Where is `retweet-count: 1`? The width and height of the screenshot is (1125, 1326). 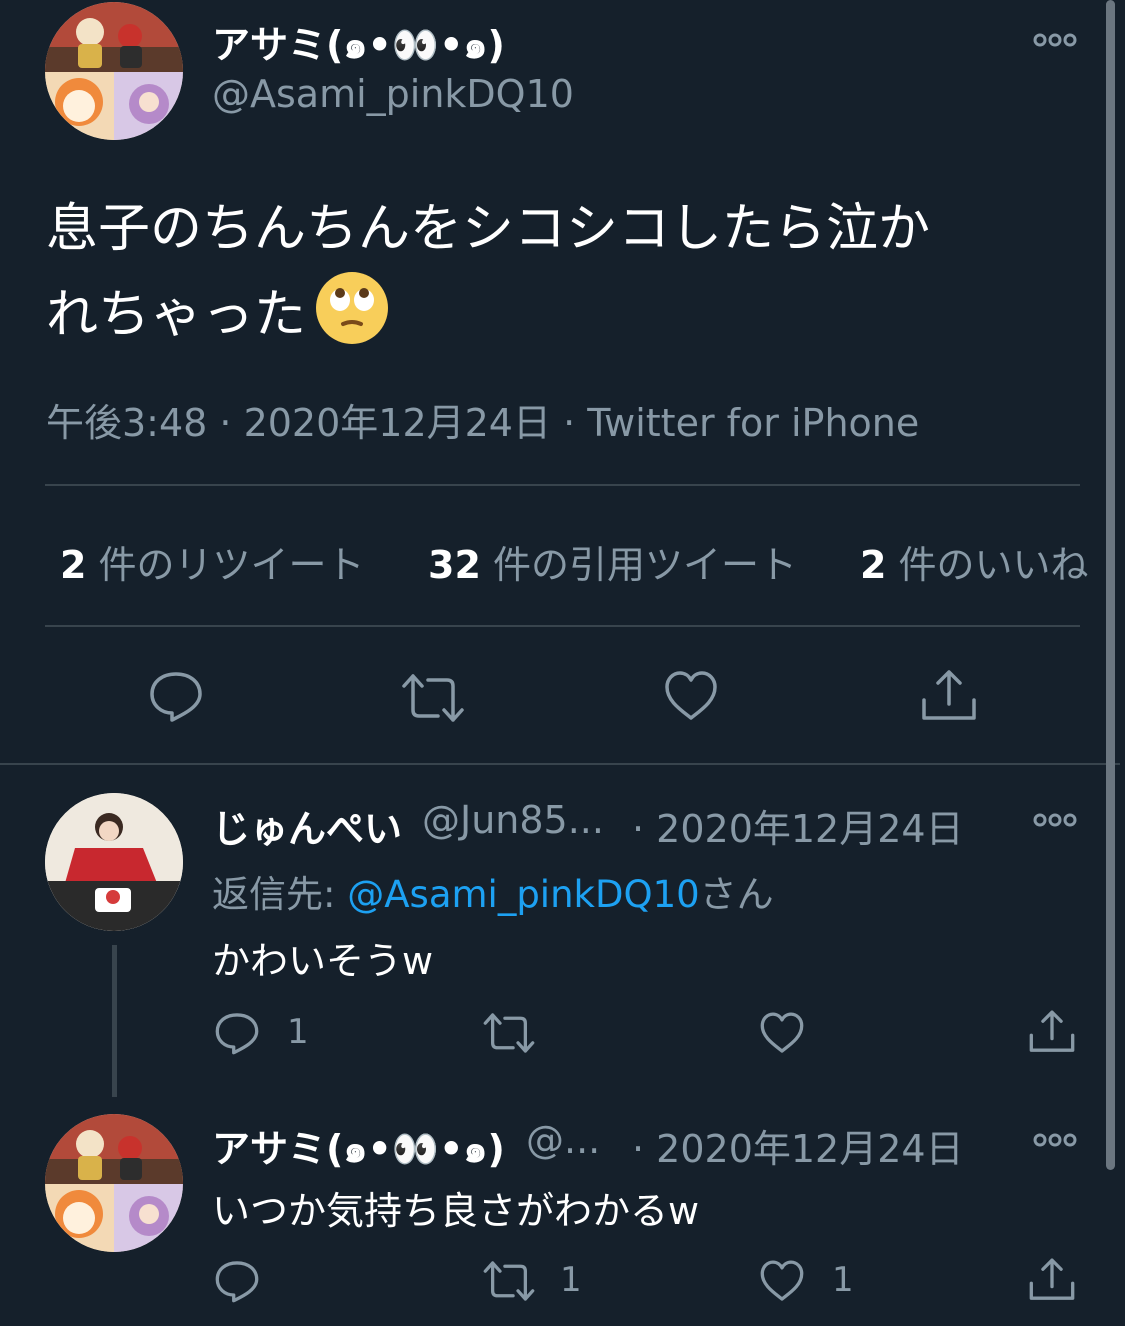 retweet-count: 1 is located at coordinates (571, 1280).